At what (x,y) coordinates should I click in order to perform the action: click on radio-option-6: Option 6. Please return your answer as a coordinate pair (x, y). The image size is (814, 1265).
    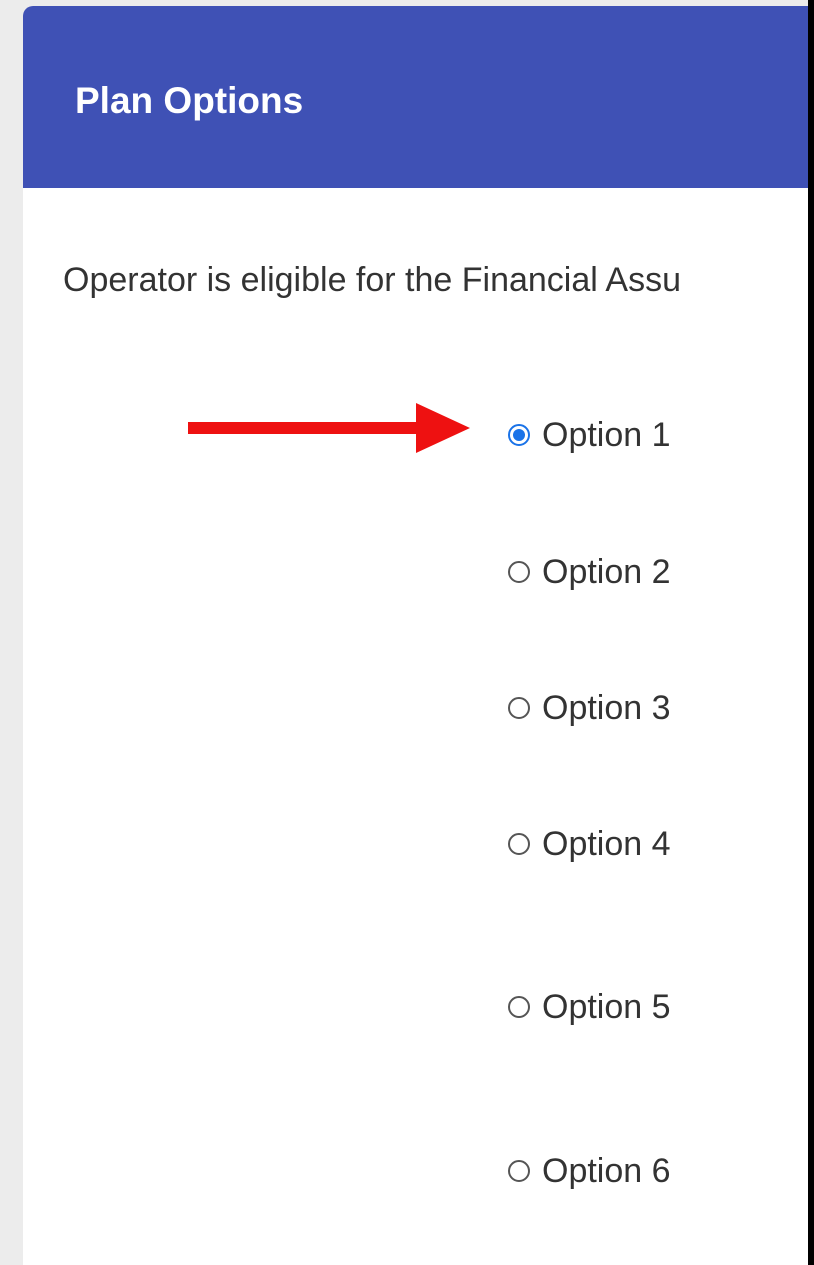
    Looking at the image, I should click on (589, 1171).